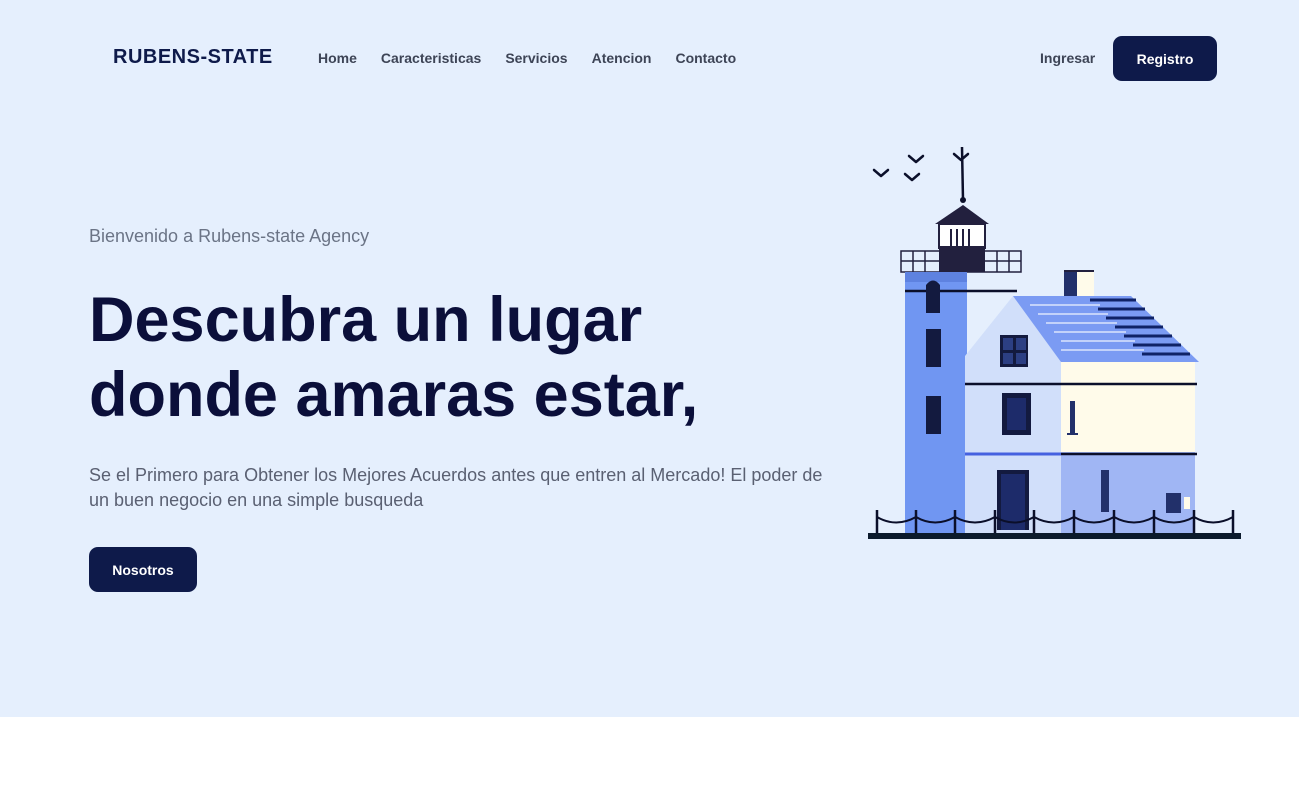  What do you see at coordinates (622, 58) in the screenshot?
I see `nav-atencion: Atencion` at bounding box center [622, 58].